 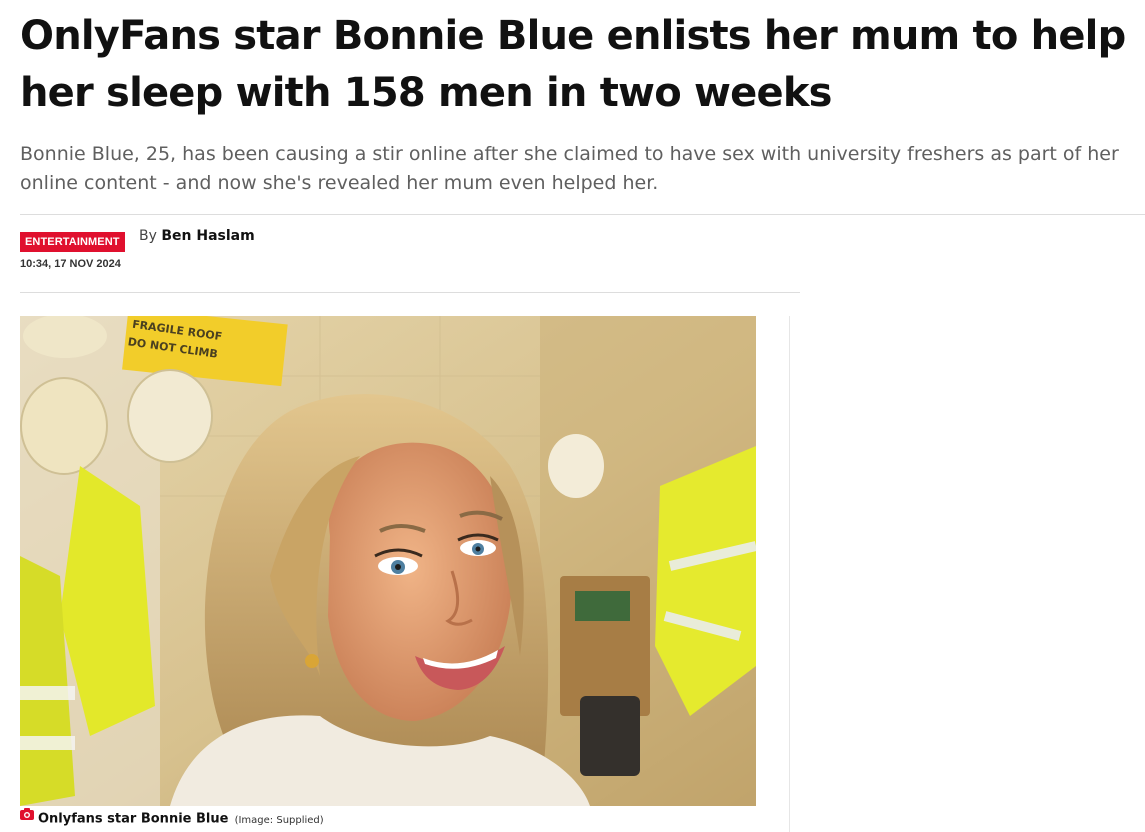 What do you see at coordinates (789, 574) in the screenshot?
I see `column-divider` at bounding box center [789, 574].